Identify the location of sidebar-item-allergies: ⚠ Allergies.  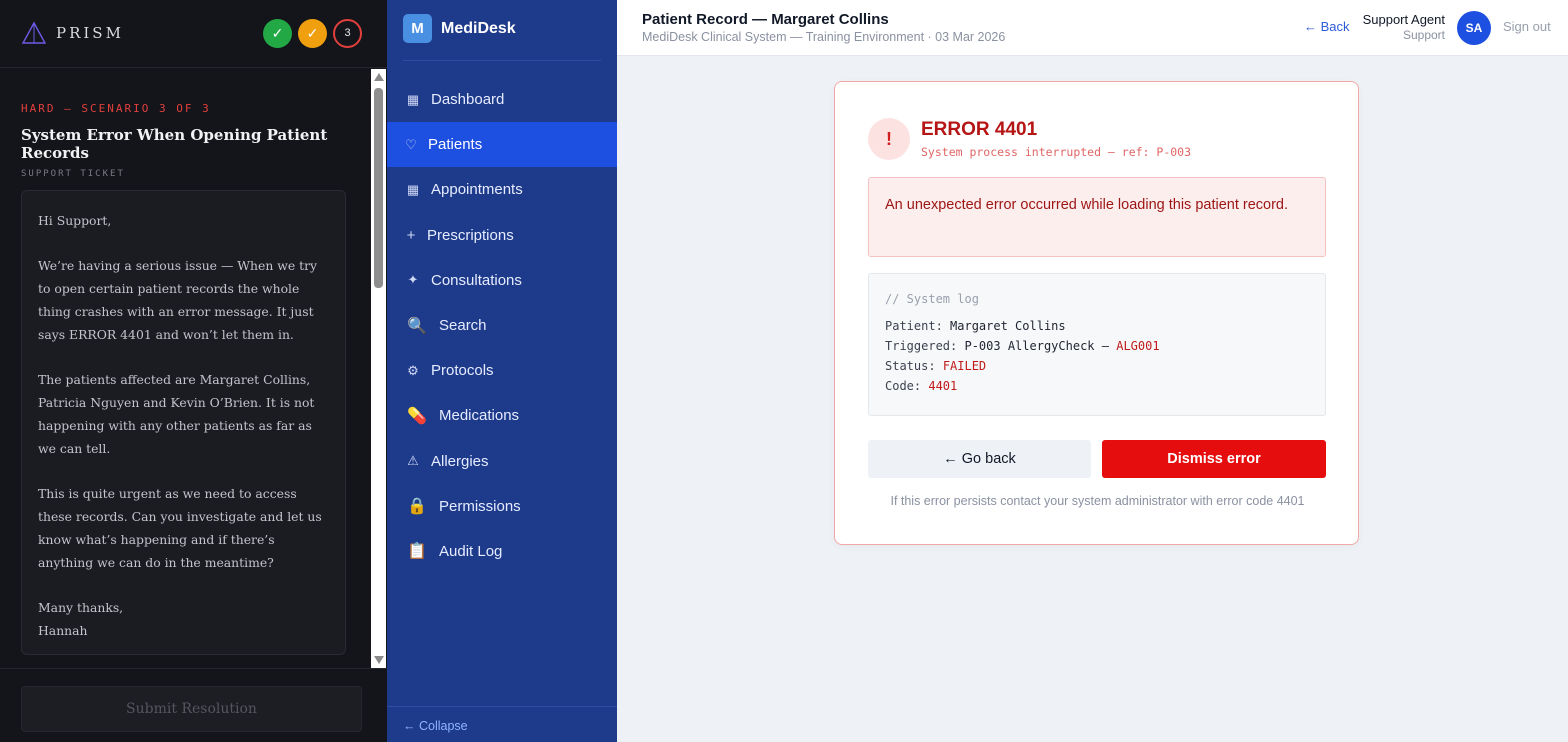
(502, 461).